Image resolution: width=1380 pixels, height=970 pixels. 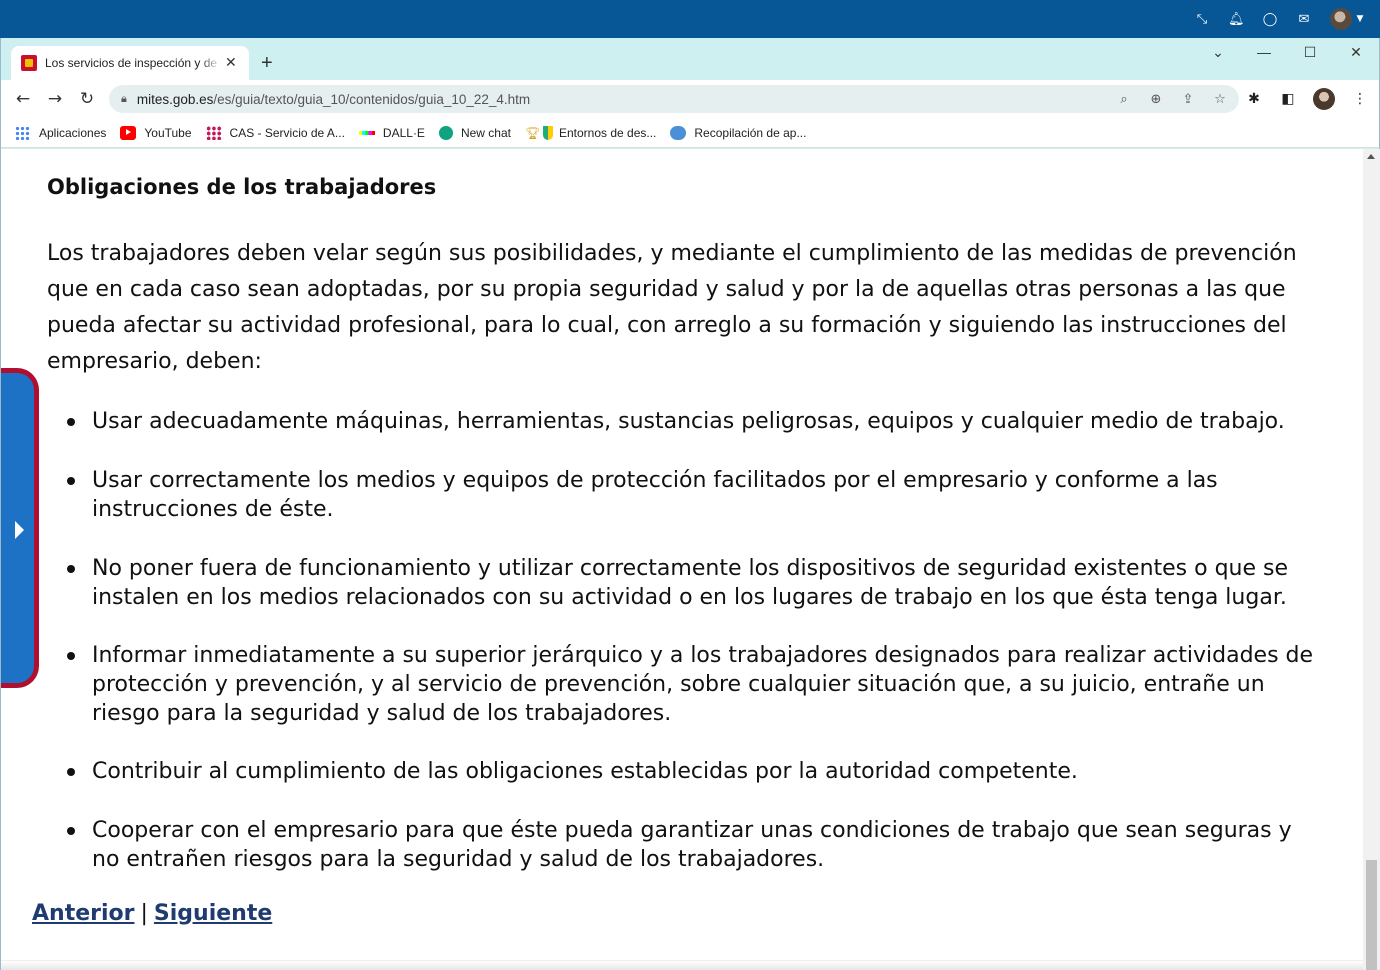 I want to click on lock-icon: 🔒︎, so click(x=124, y=99).